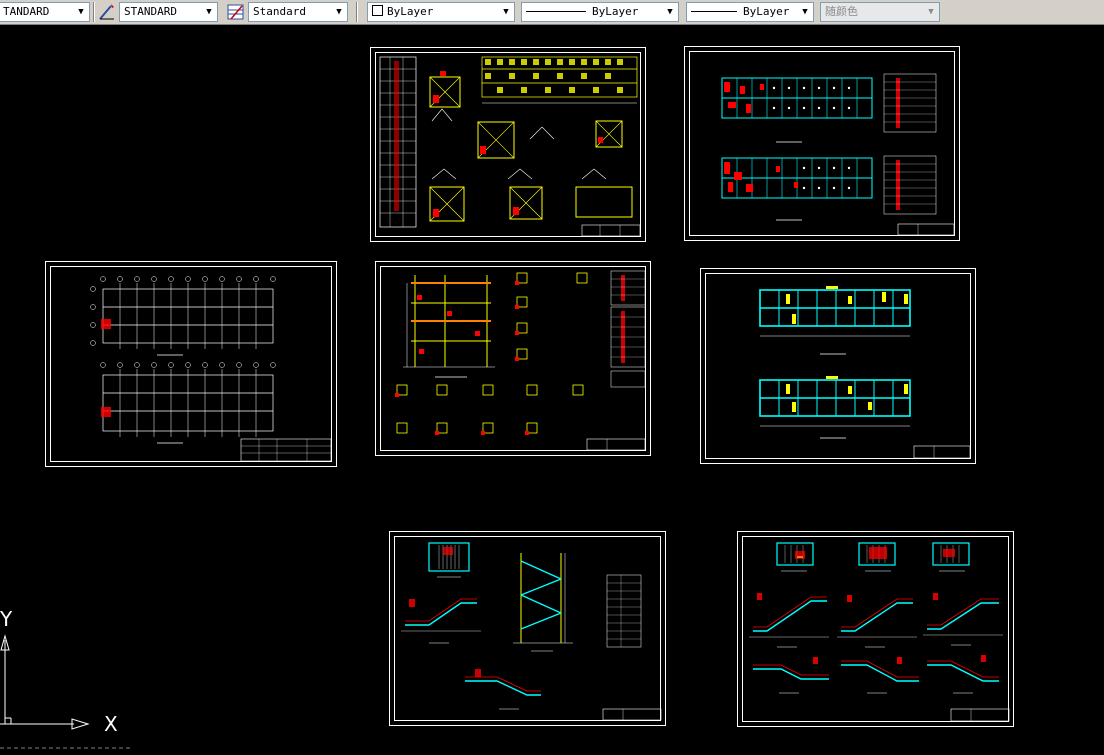 This screenshot has width=1104, height=755. I want to click on text-style-value: TANDARD, so click(26, 11).